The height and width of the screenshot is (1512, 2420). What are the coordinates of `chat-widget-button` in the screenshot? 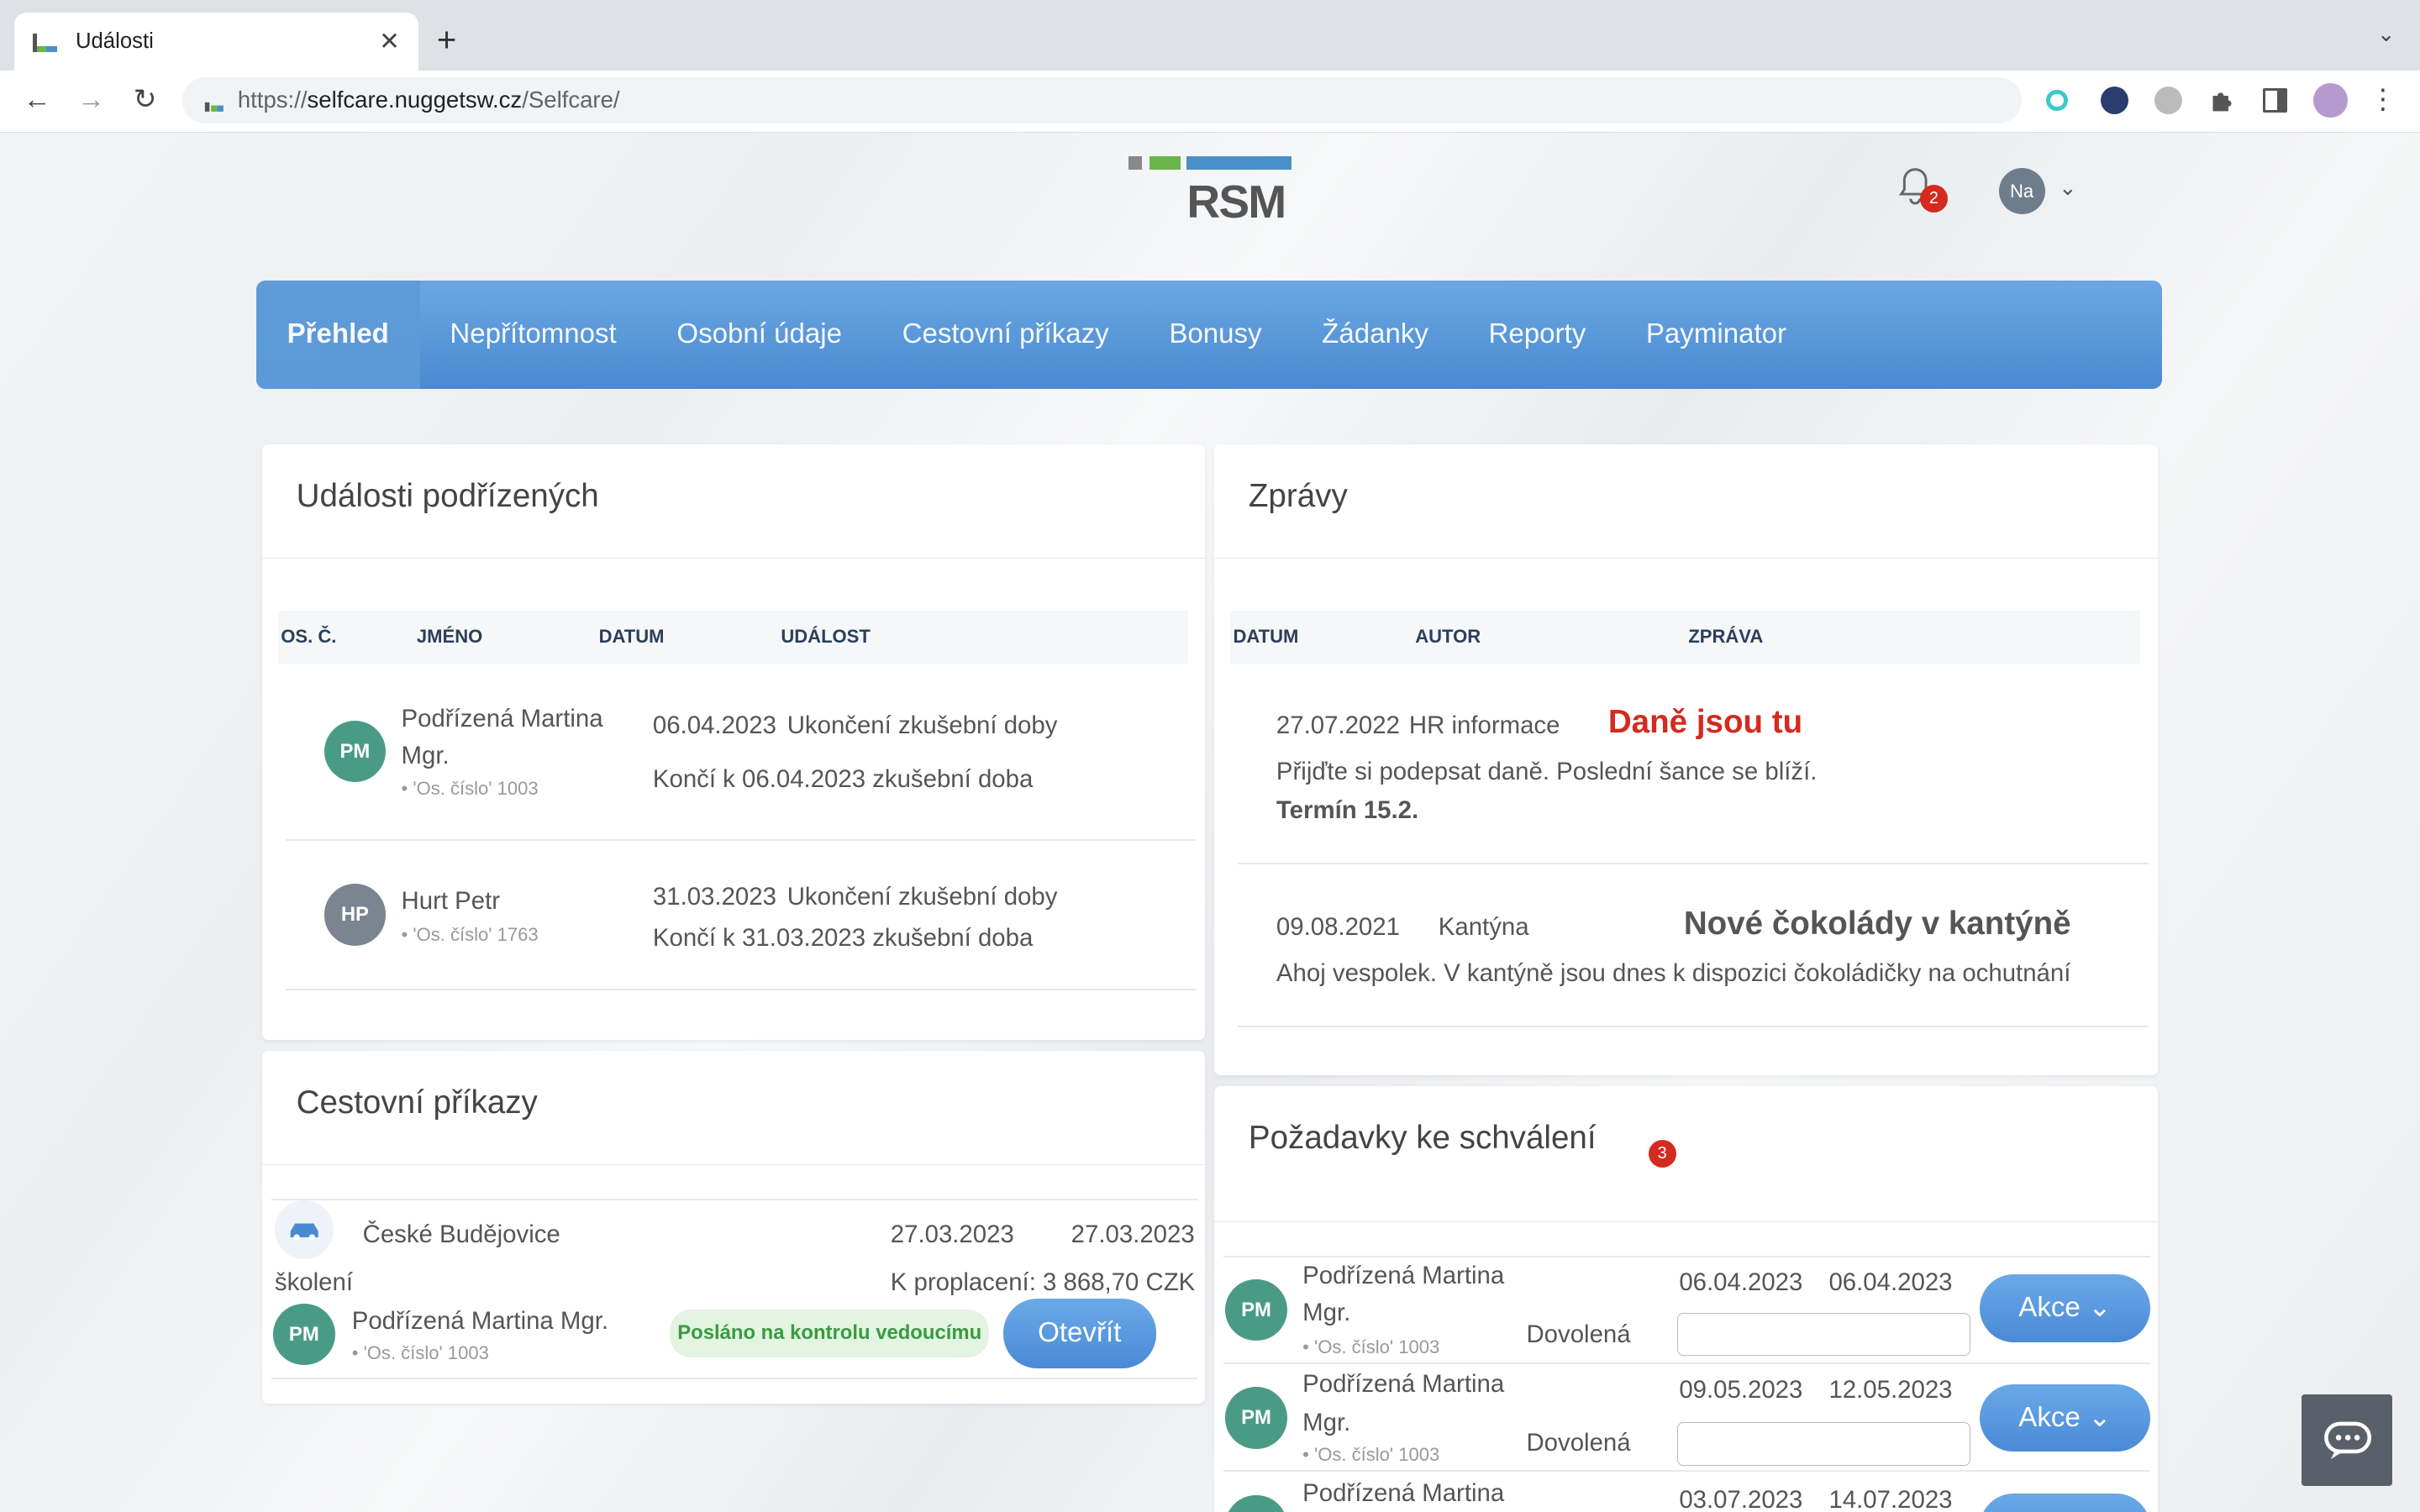 It's located at (2346, 1440).